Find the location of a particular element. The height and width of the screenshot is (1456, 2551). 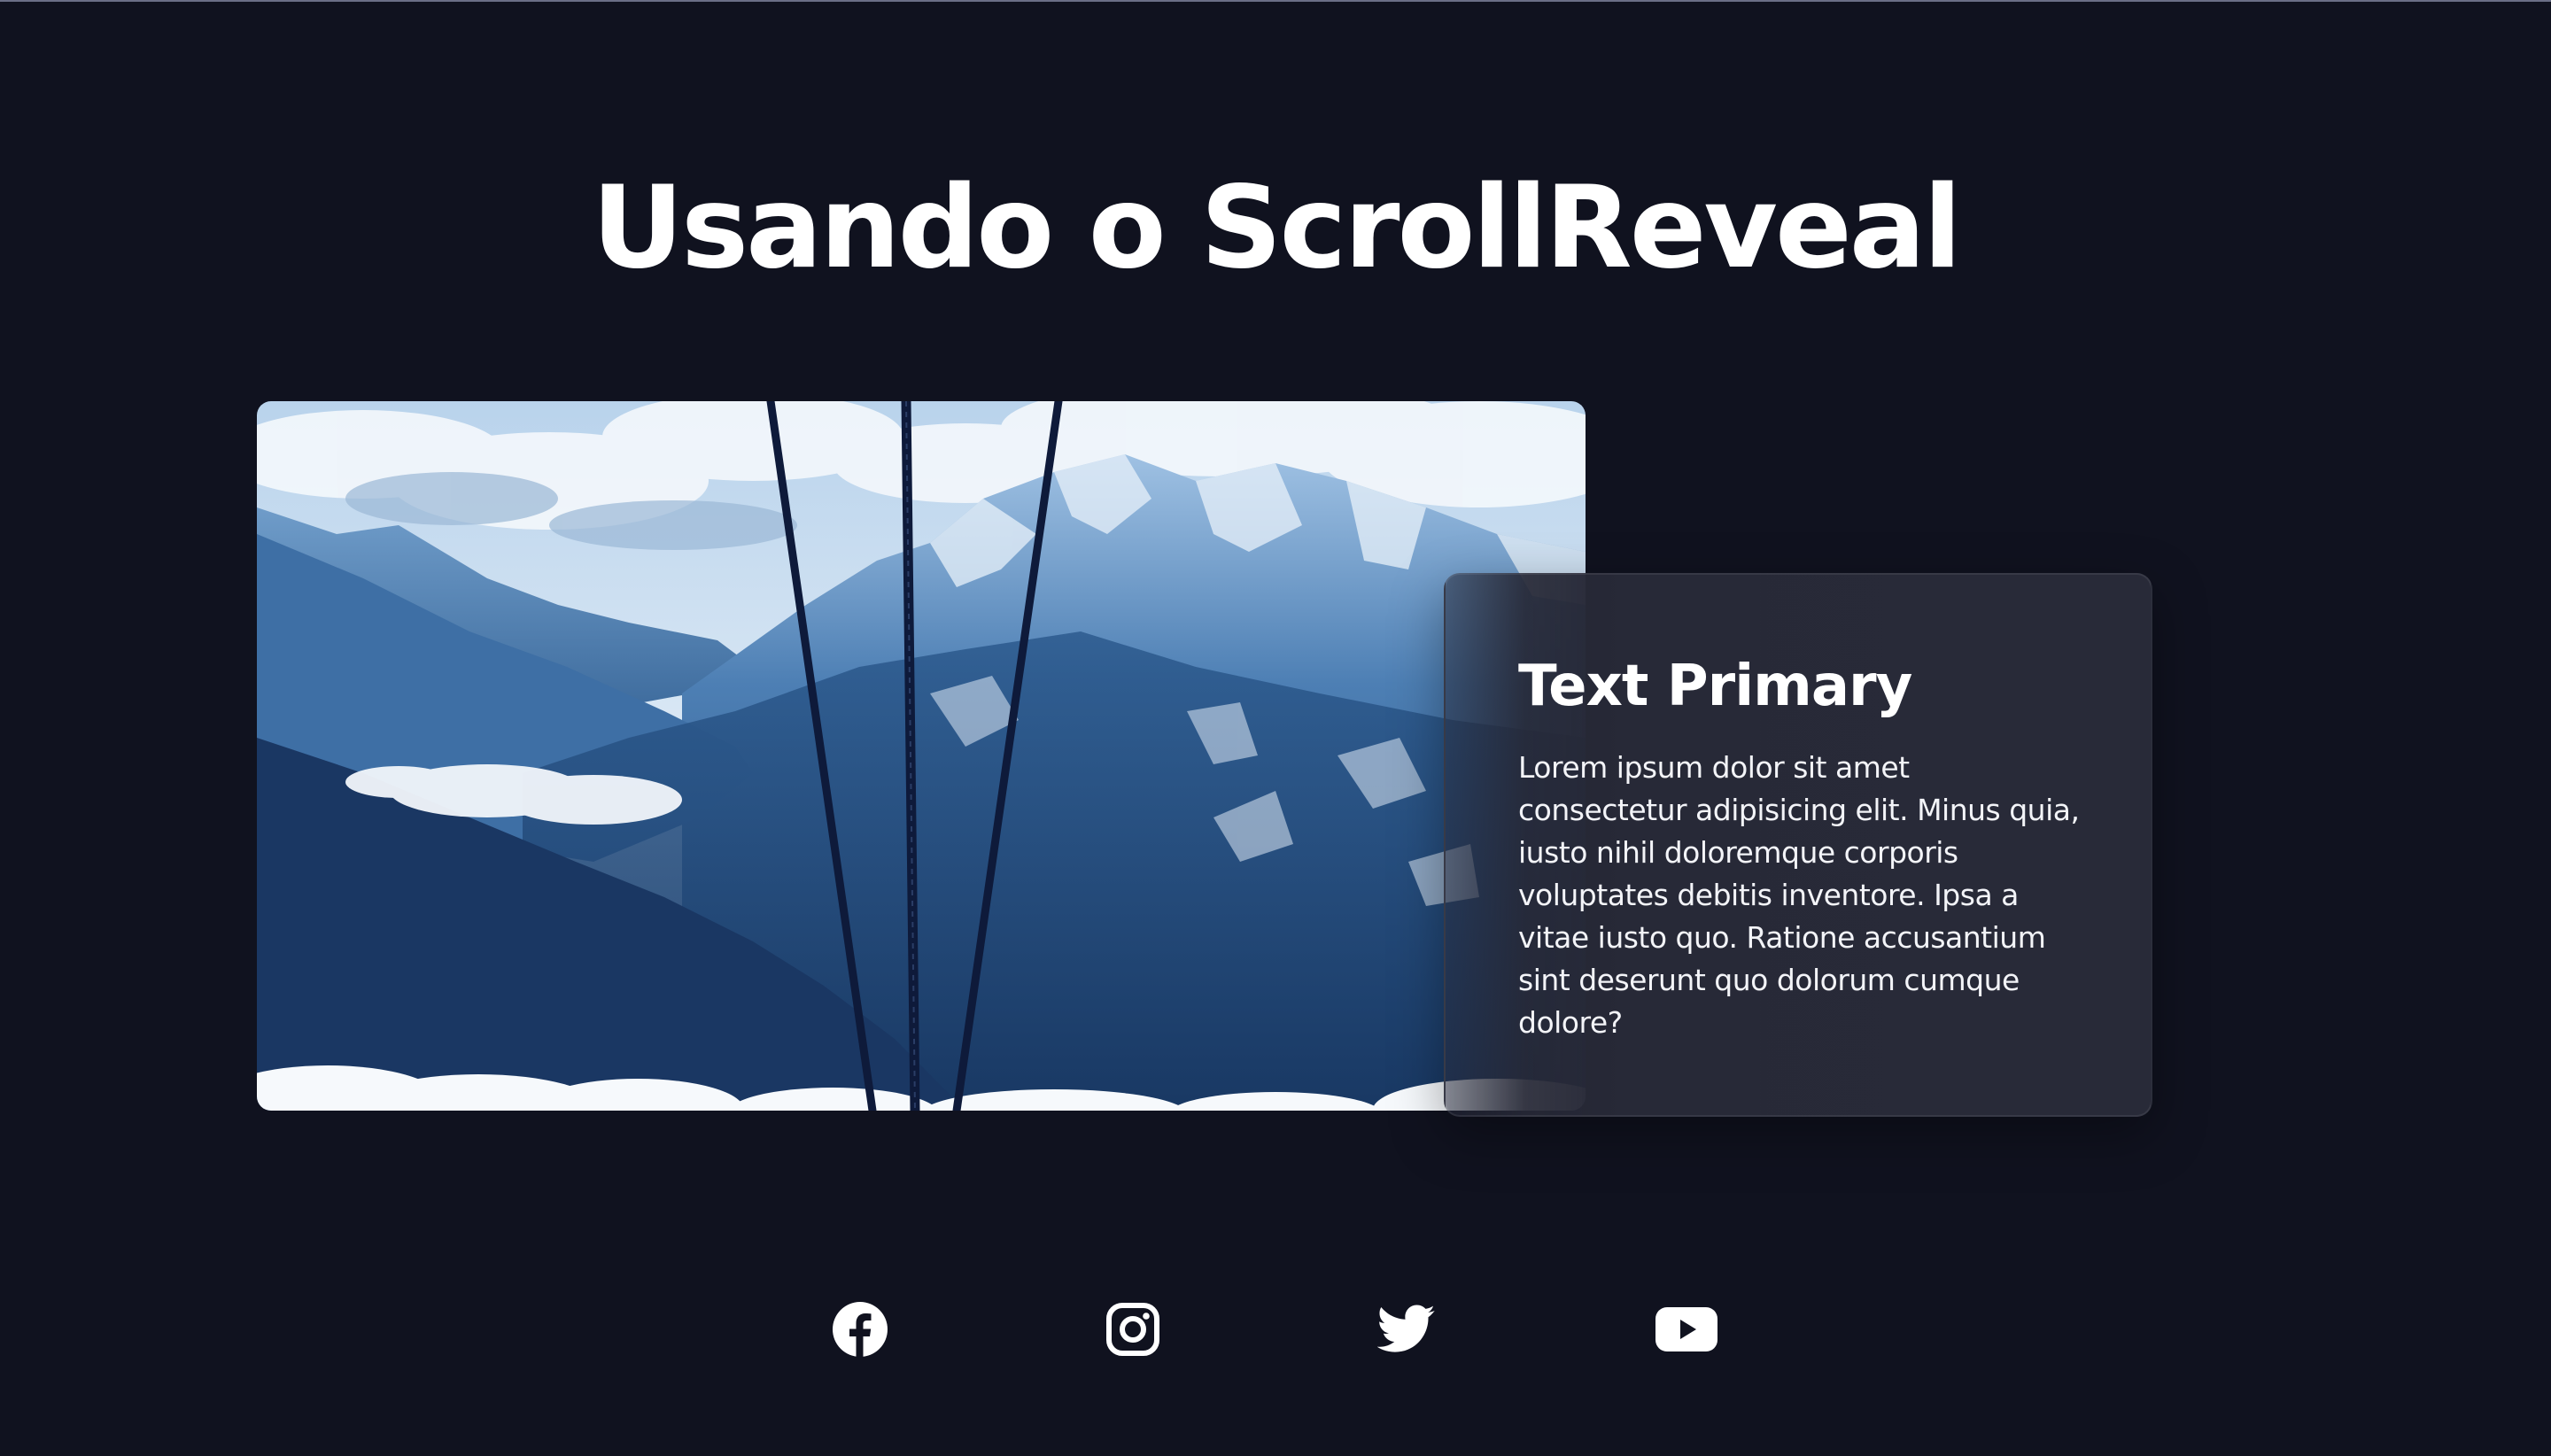

facebook-link is located at coordinates (860, 1330).